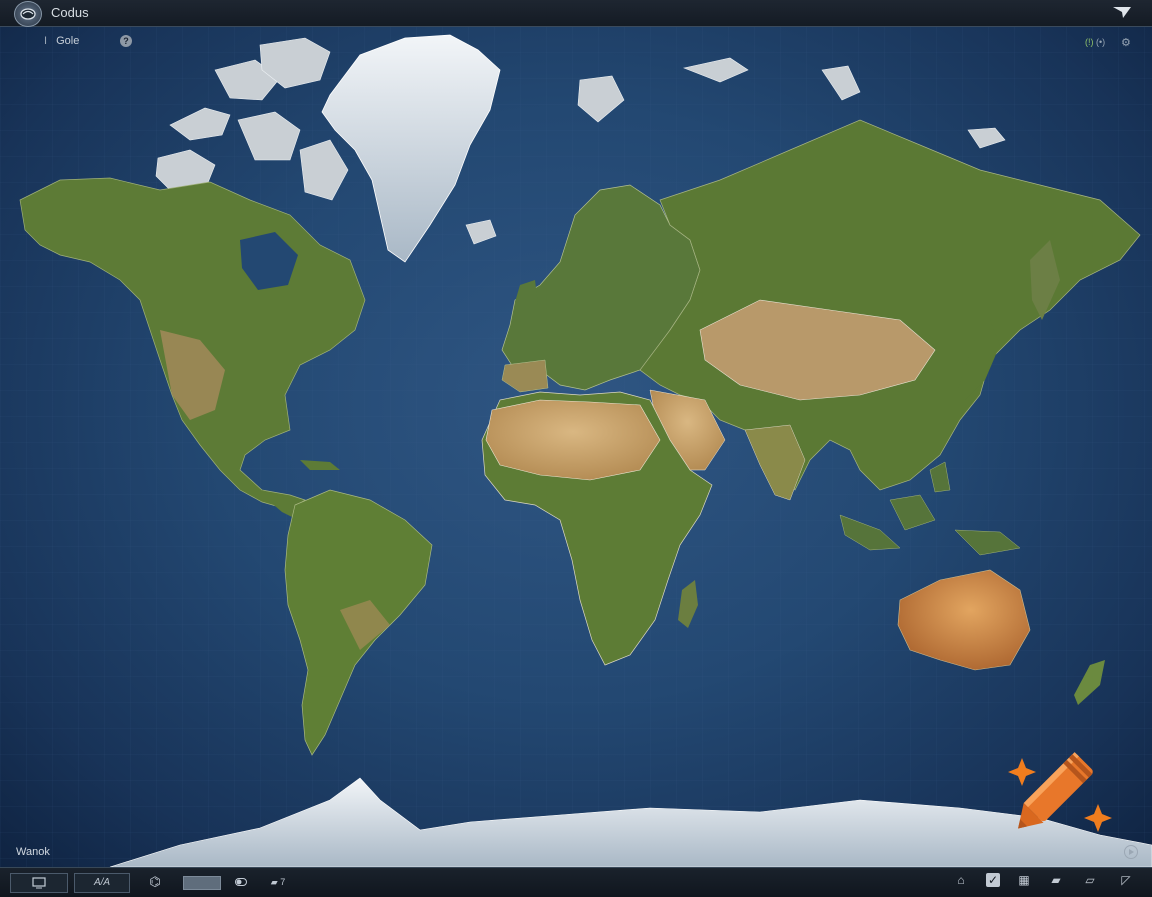 This screenshot has height=897, width=1152. Describe the element at coordinates (1056, 880) in the screenshot. I see `tag-icon: ▰` at that location.